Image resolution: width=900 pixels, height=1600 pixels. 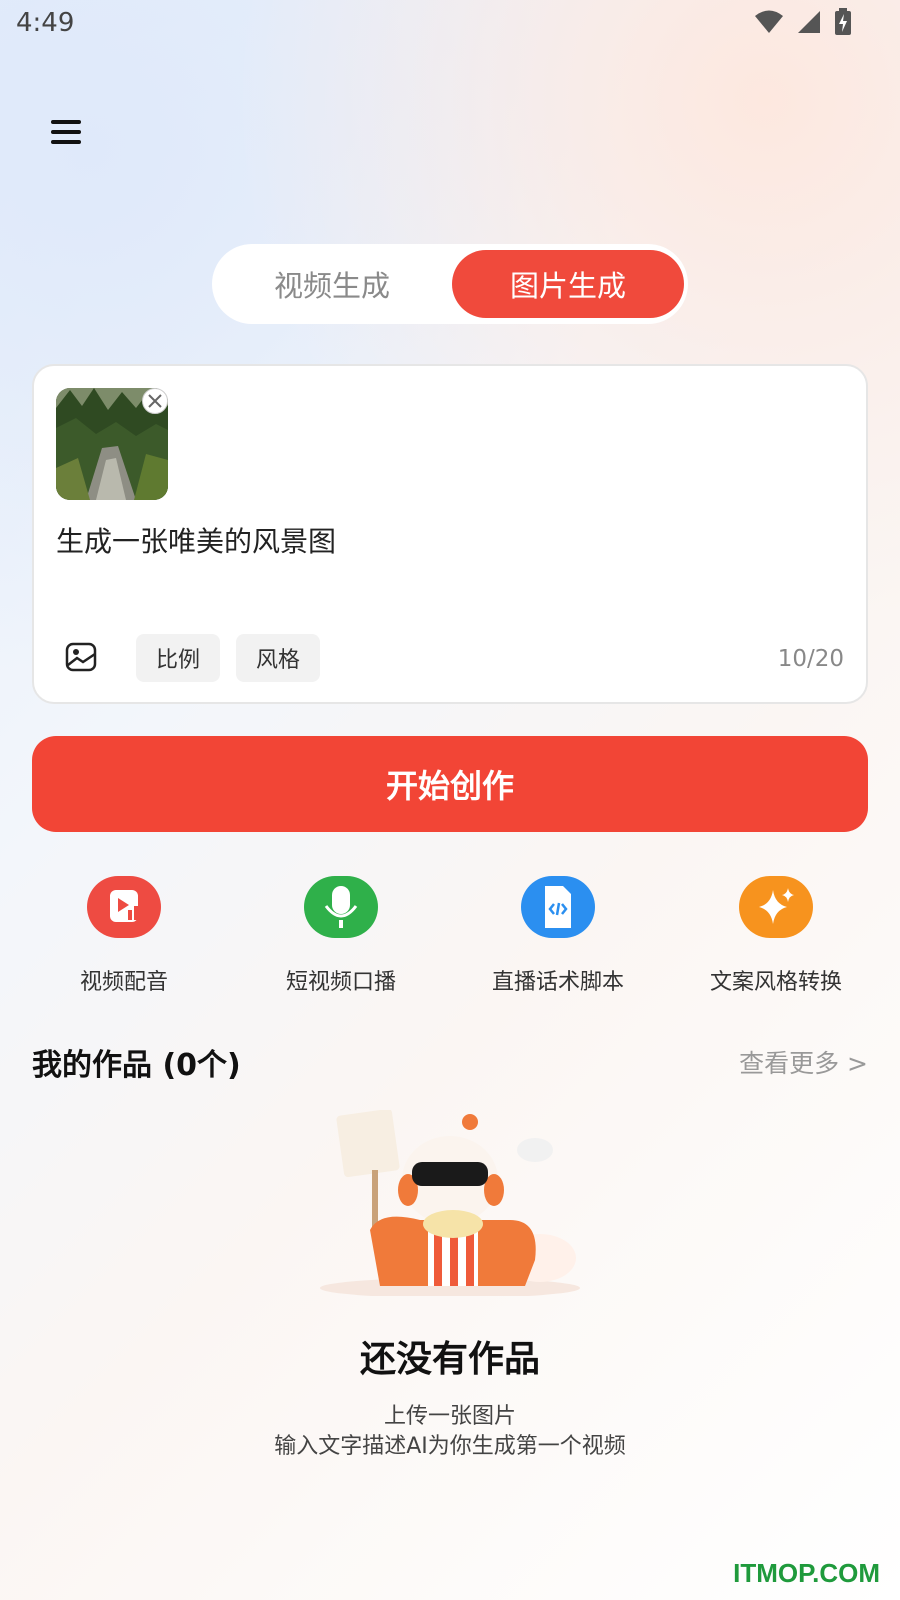 What do you see at coordinates (809, 22) in the screenshot?
I see `cell-signal-icon` at bounding box center [809, 22].